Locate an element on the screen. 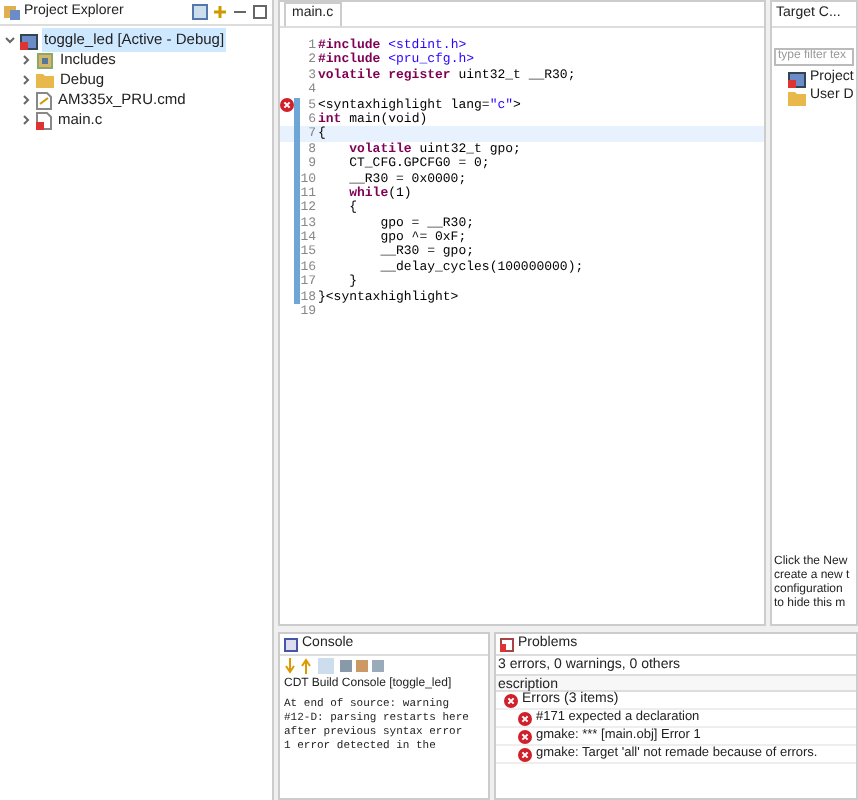 This screenshot has width=858, height=800. c-file-icon is located at coordinates (44, 120).